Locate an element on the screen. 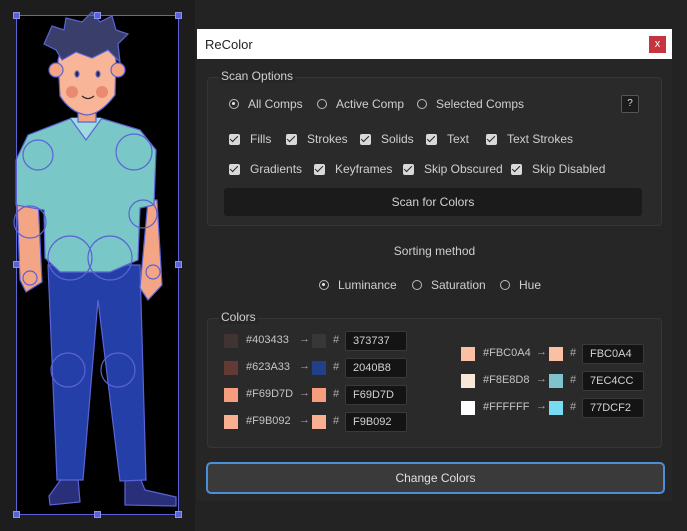 The height and width of the screenshot is (531, 687). radio-label: All Comps is located at coordinates (275, 104).